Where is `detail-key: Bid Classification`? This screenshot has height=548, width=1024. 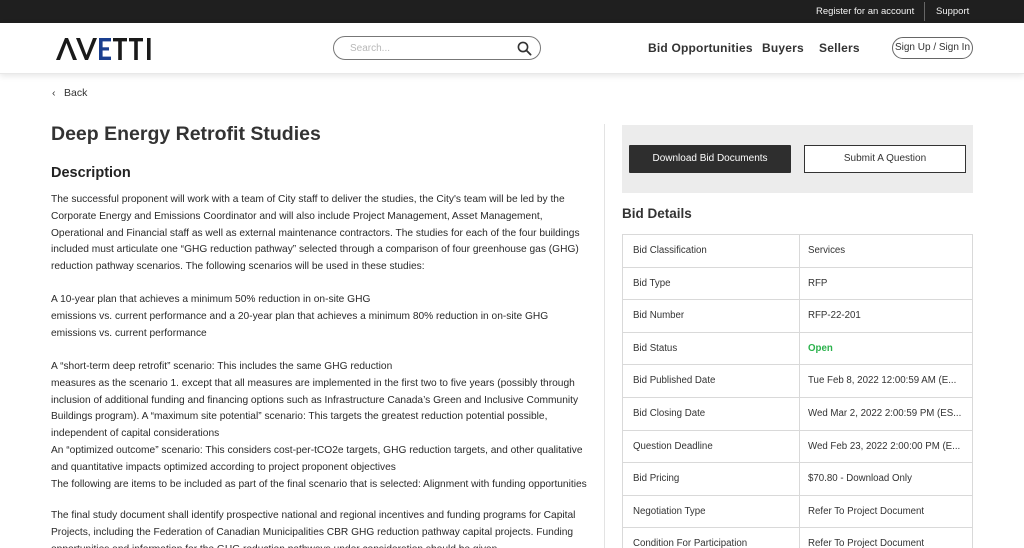
detail-key: Bid Classification is located at coordinates (670, 250).